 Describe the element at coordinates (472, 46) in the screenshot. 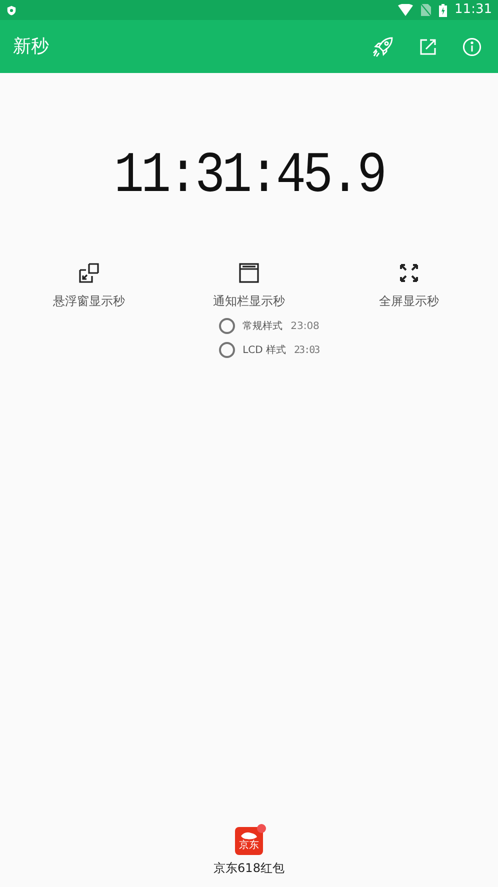

I see `info-icon` at that location.